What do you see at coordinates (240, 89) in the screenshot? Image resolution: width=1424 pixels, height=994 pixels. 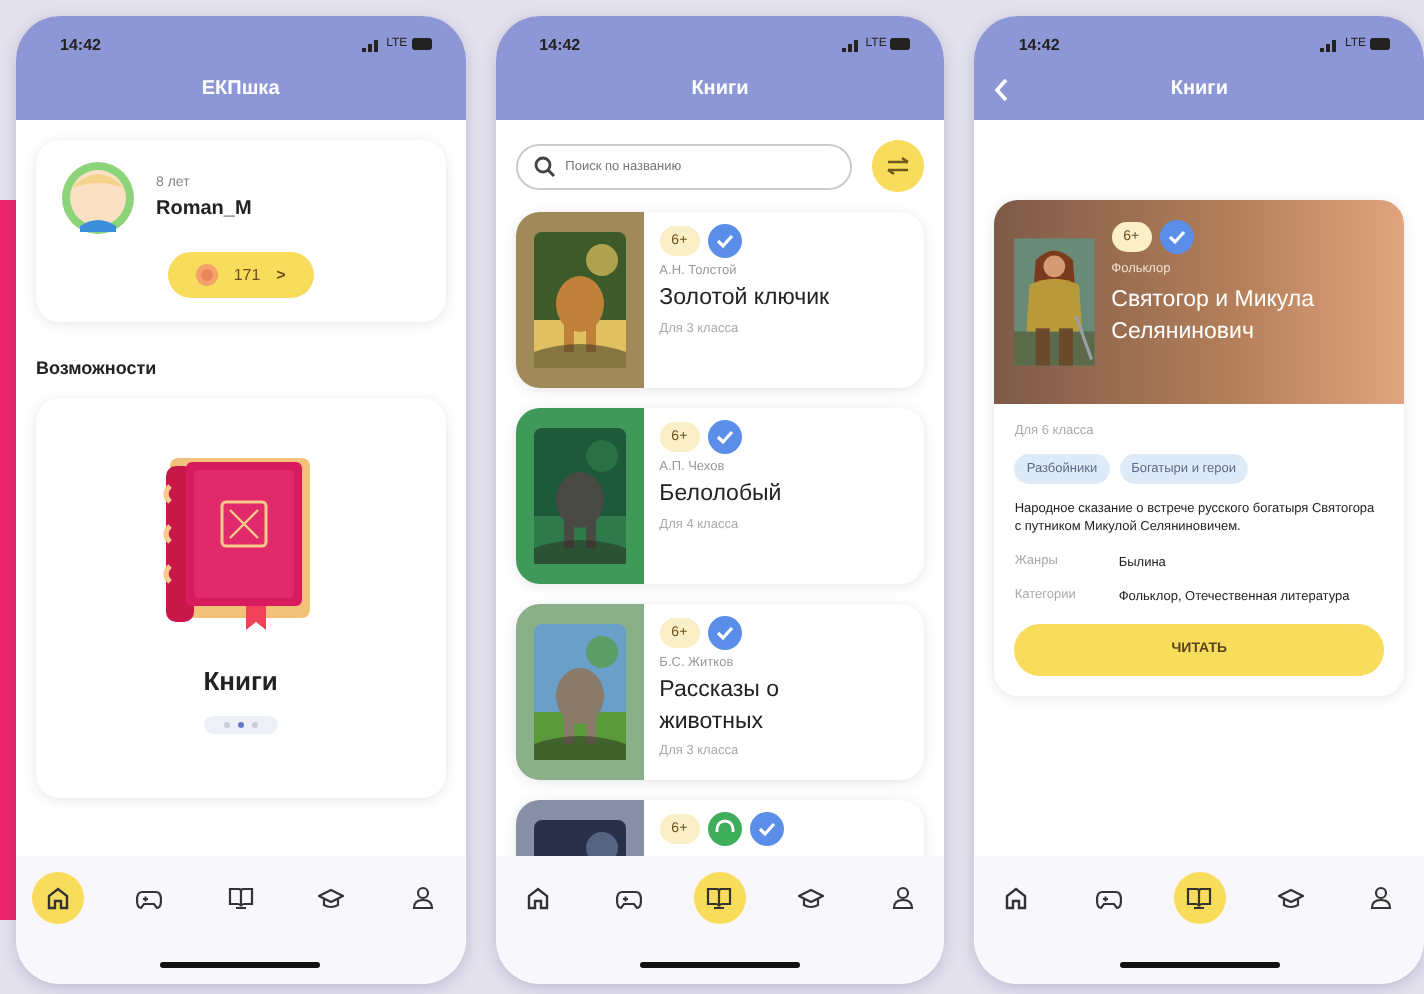 I see `screen-title: ЕКПшка` at bounding box center [240, 89].